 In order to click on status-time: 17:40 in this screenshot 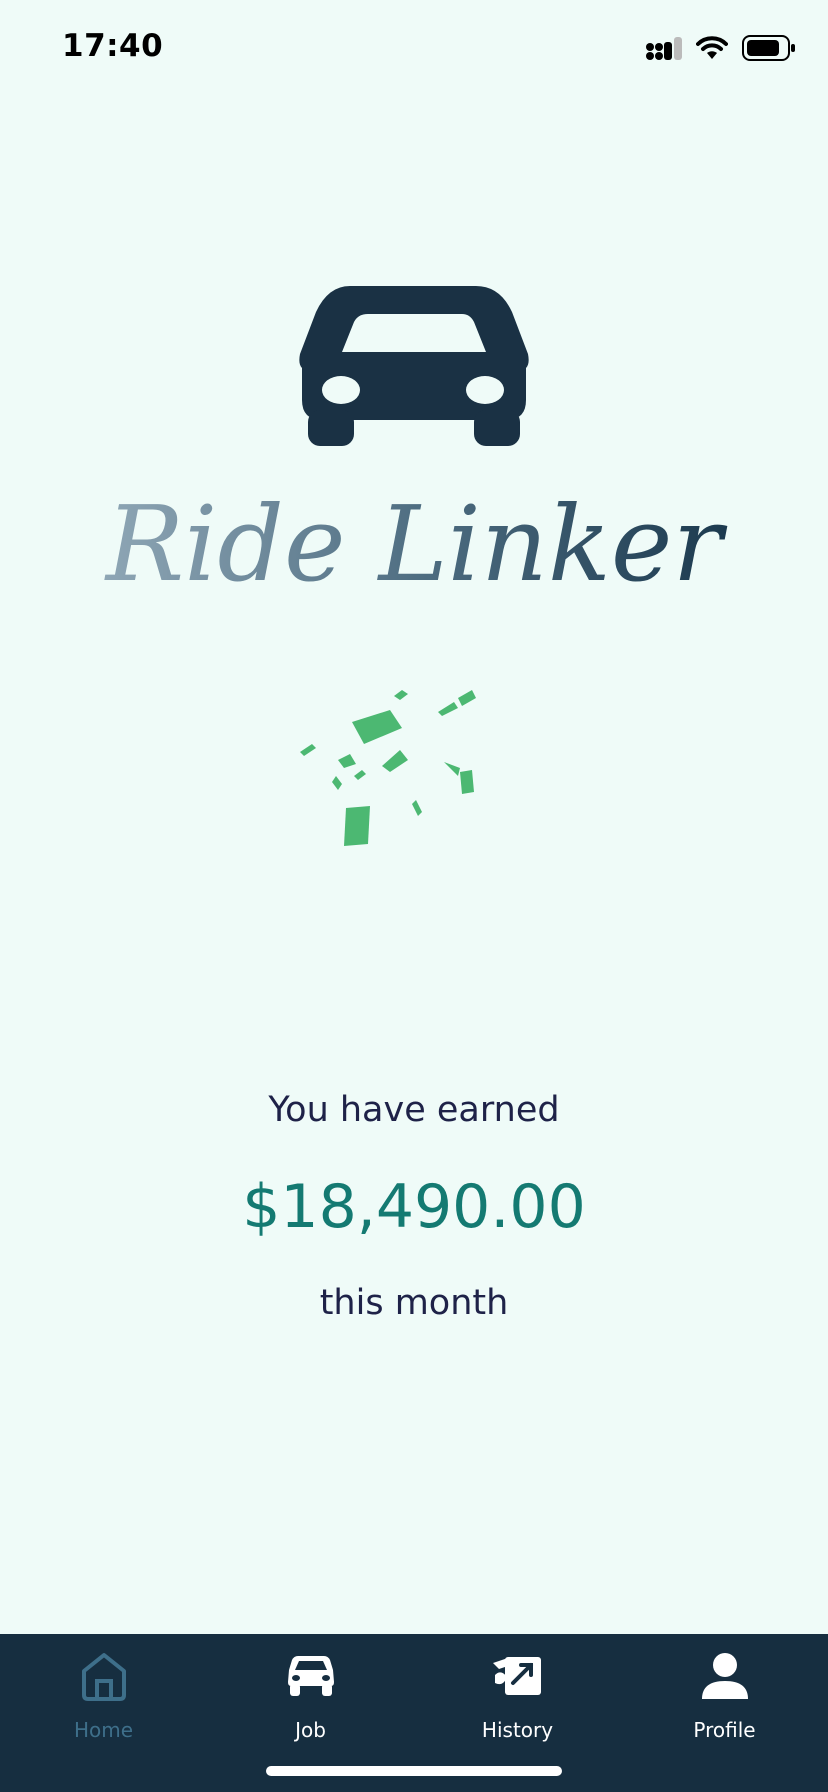, I will do `click(113, 46)`.